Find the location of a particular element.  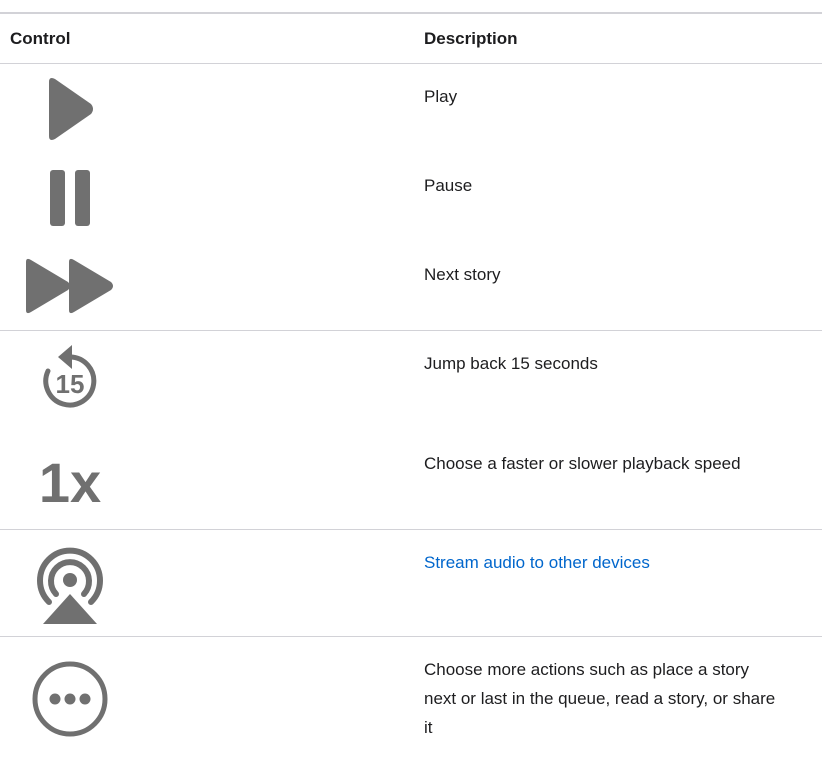

more-actions-icon is located at coordinates (70, 699).